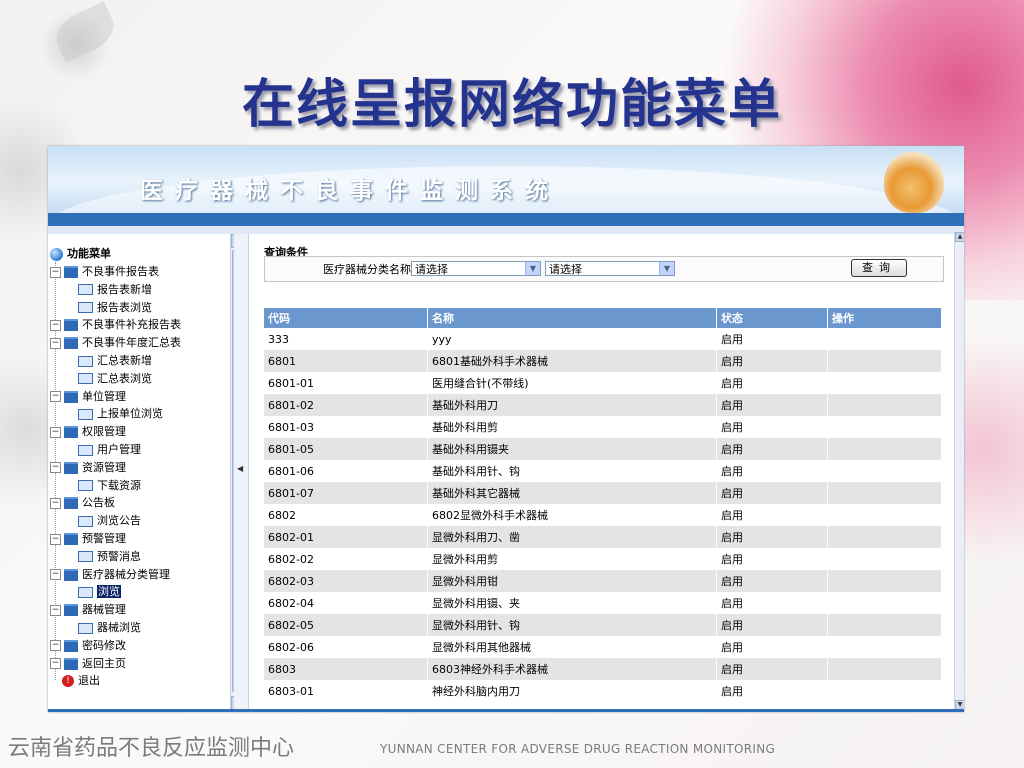 The width and height of the screenshot is (1024, 768). What do you see at coordinates (88, 664) in the screenshot?
I see `tree-item: − 返回主页` at bounding box center [88, 664].